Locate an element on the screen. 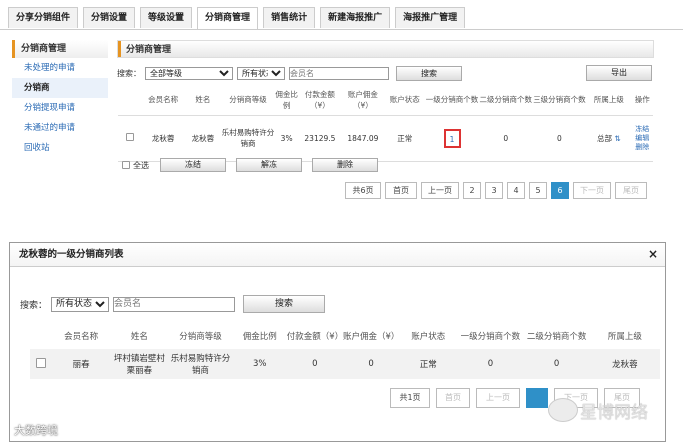 Image resolution: width=683 pixels, height=442 pixels. cell-member: 龙秋蓉 is located at coordinates (163, 138).